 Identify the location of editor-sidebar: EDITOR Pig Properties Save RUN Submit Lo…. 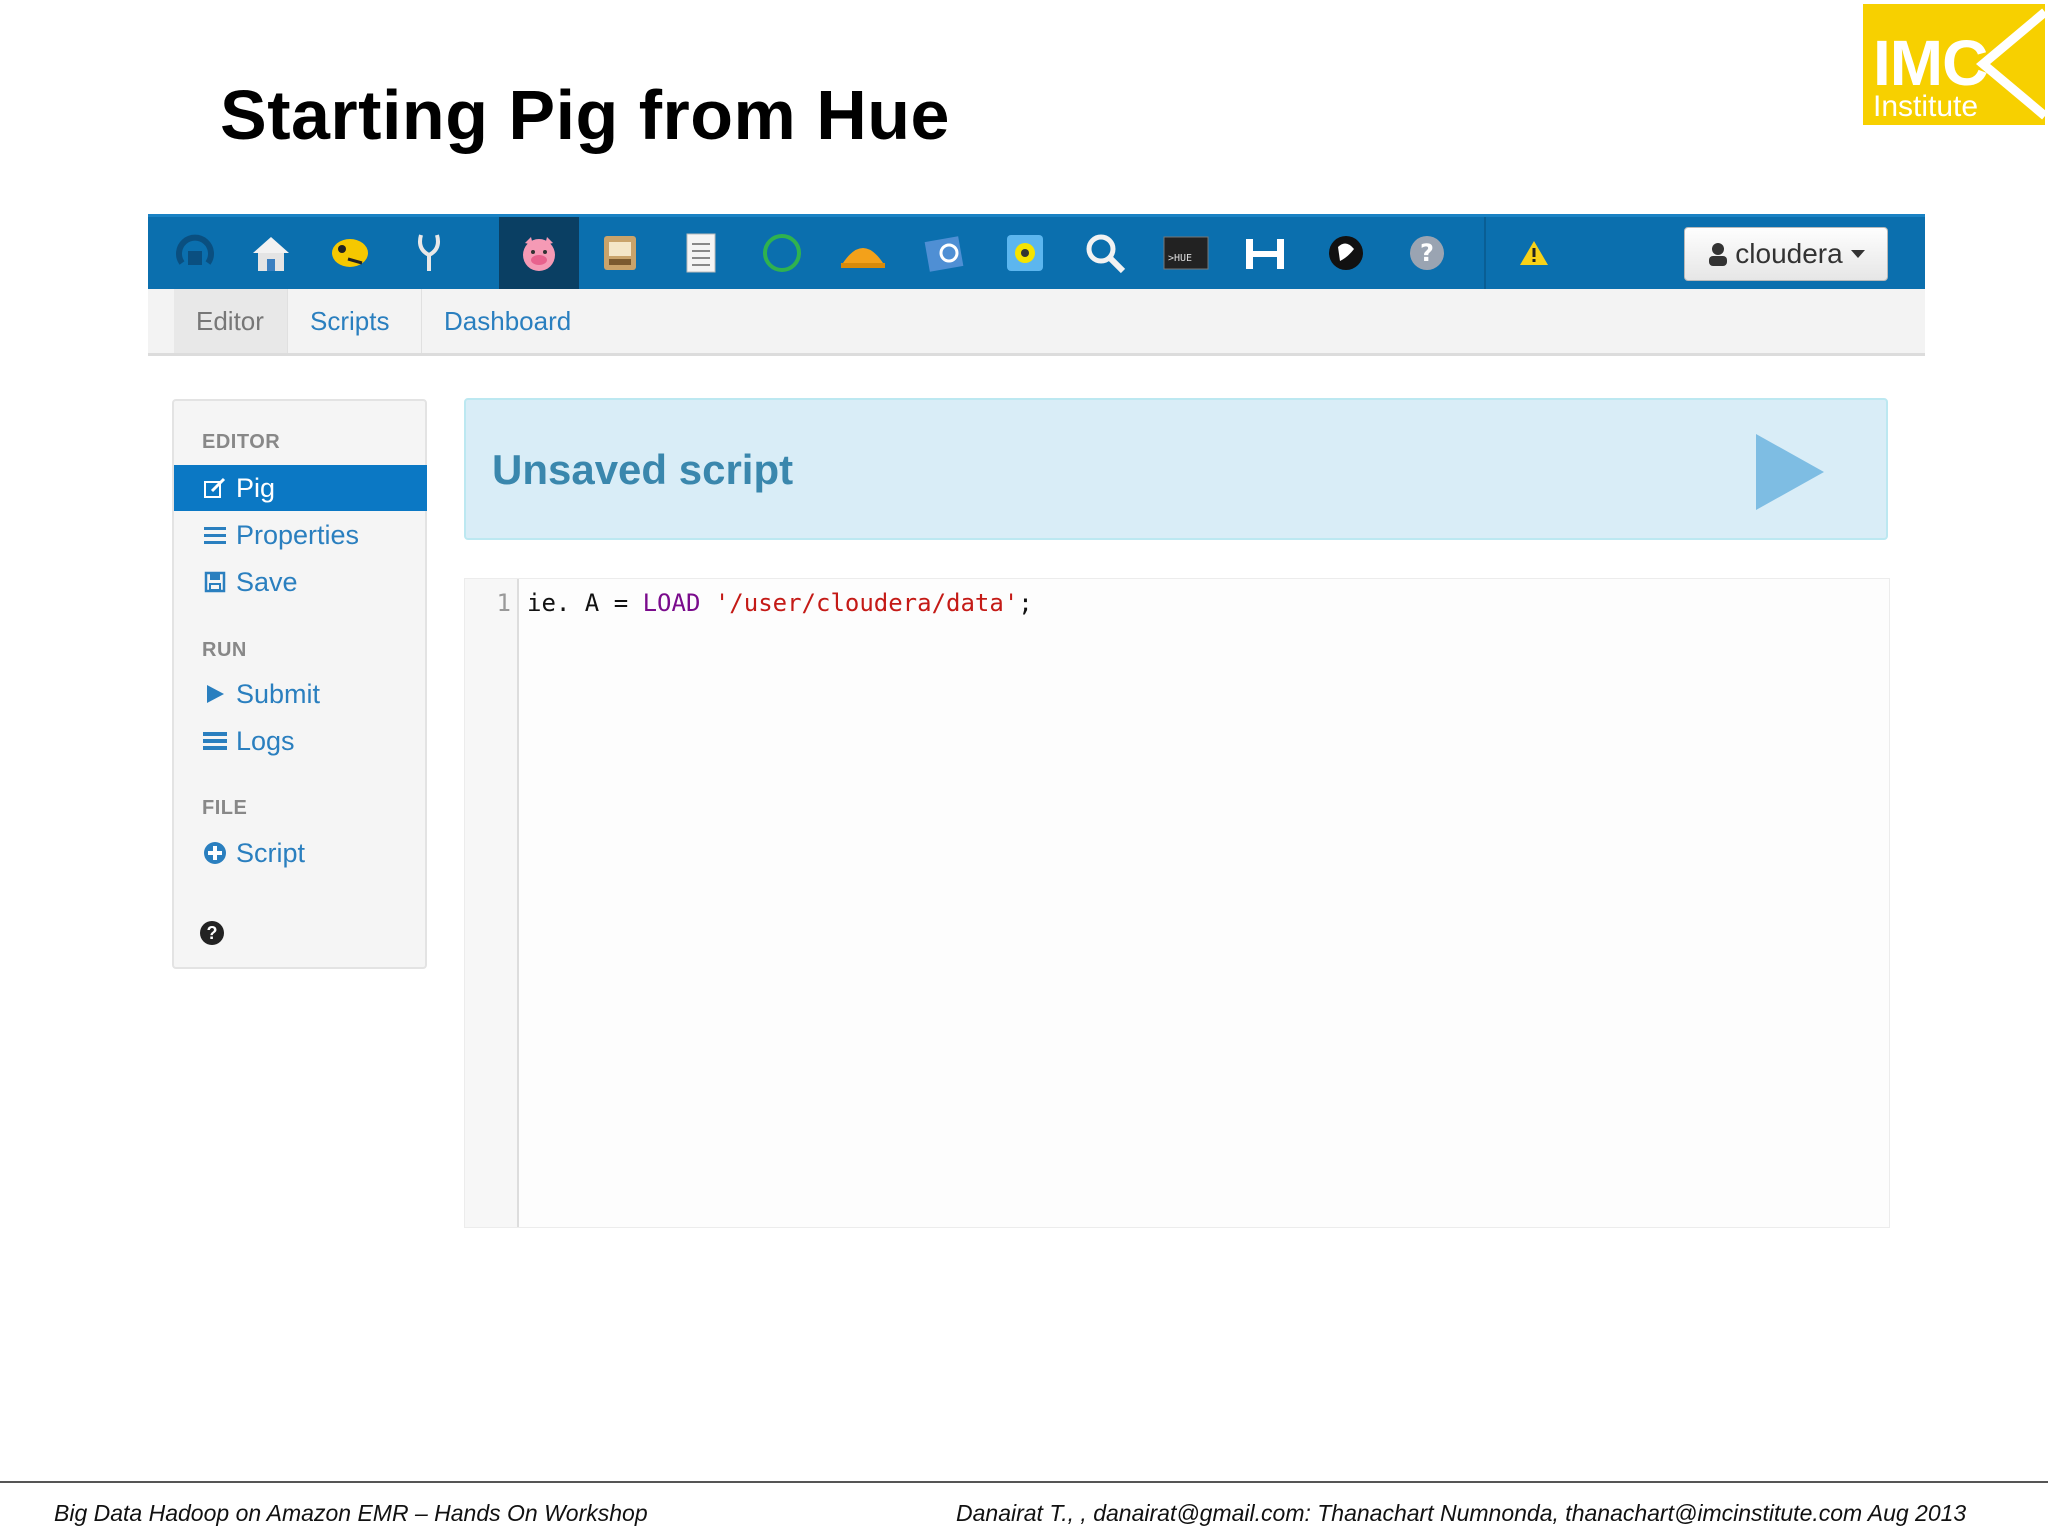
(299, 684).